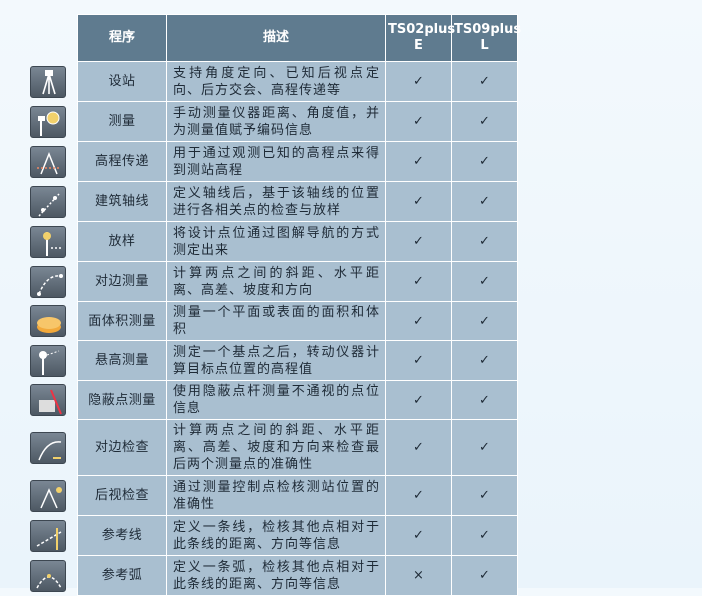 This screenshot has height=596, width=702. What do you see at coordinates (276, 161) in the screenshot?
I see `program-description: 用于通过观测已知的高程点来得到测站高程` at bounding box center [276, 161].